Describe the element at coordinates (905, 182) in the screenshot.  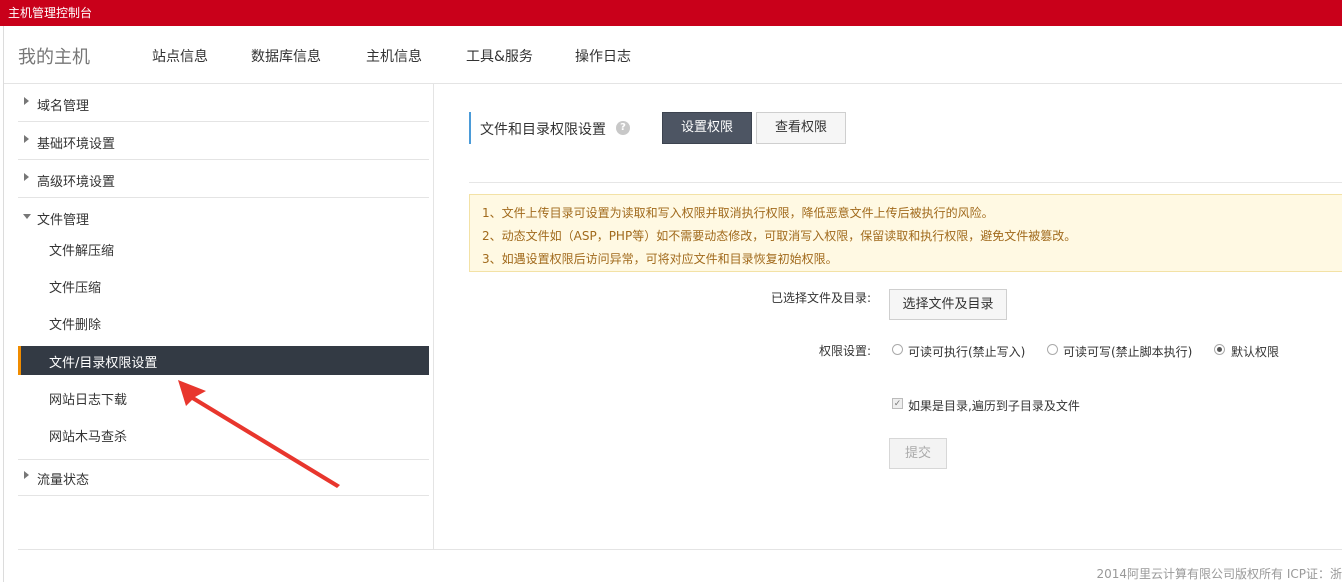
I see `section-divider` at that location.